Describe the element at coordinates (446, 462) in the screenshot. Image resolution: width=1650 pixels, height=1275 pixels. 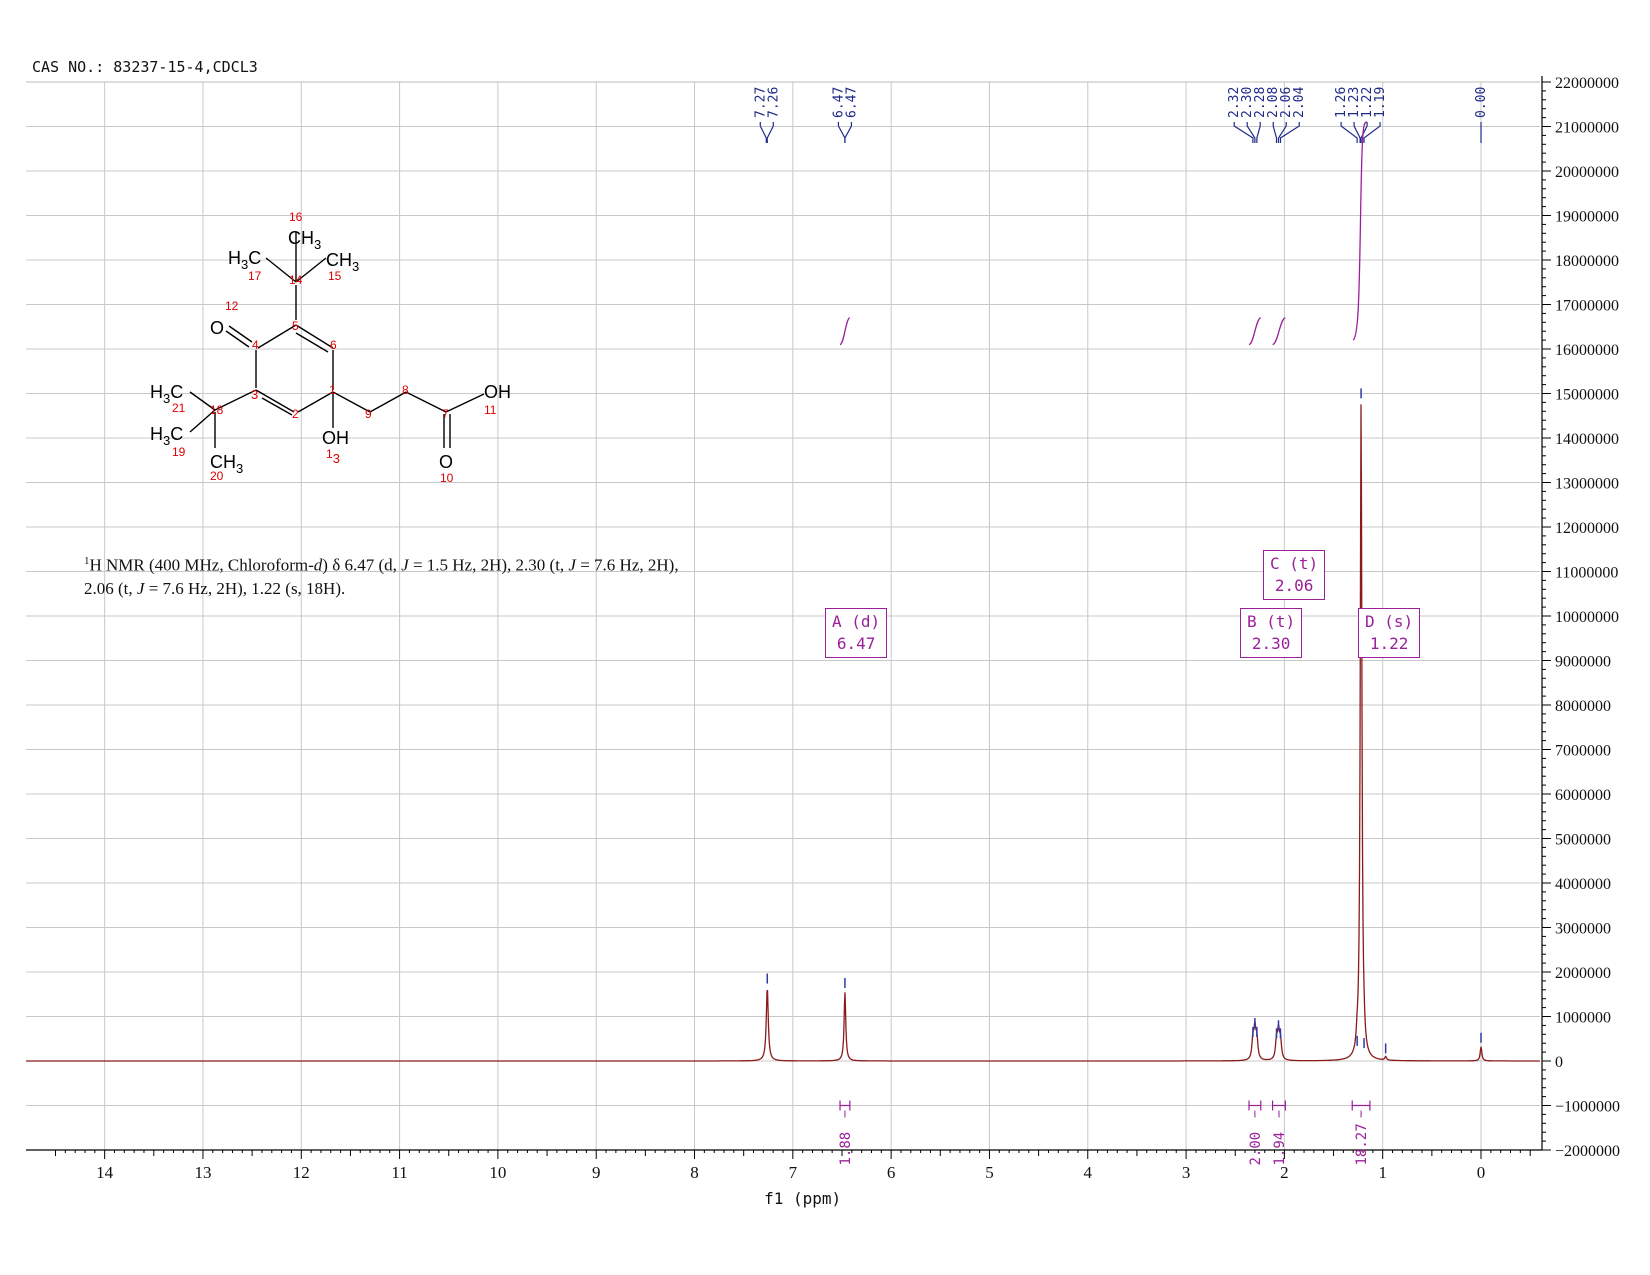
I see `atom-o-10: O` at that location.